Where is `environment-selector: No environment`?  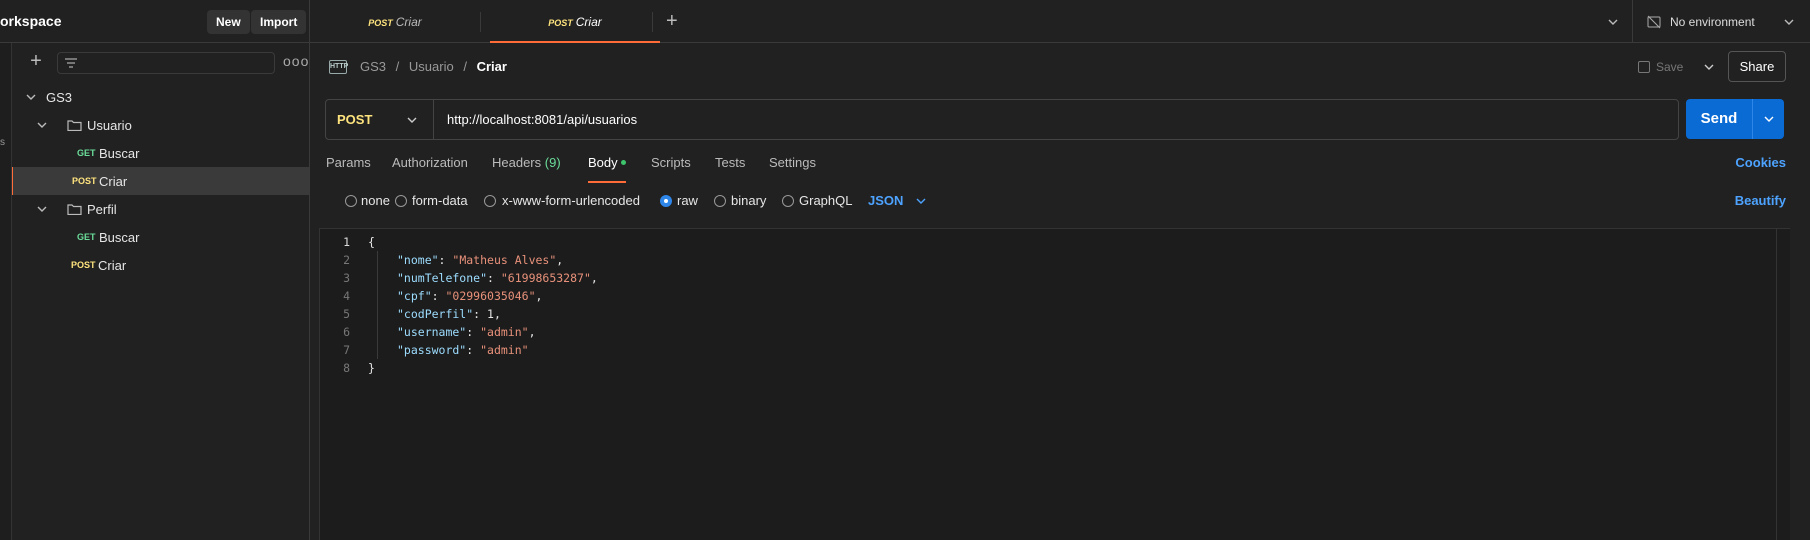 environment-selector: No environment is located at coordinates (1721, 21).